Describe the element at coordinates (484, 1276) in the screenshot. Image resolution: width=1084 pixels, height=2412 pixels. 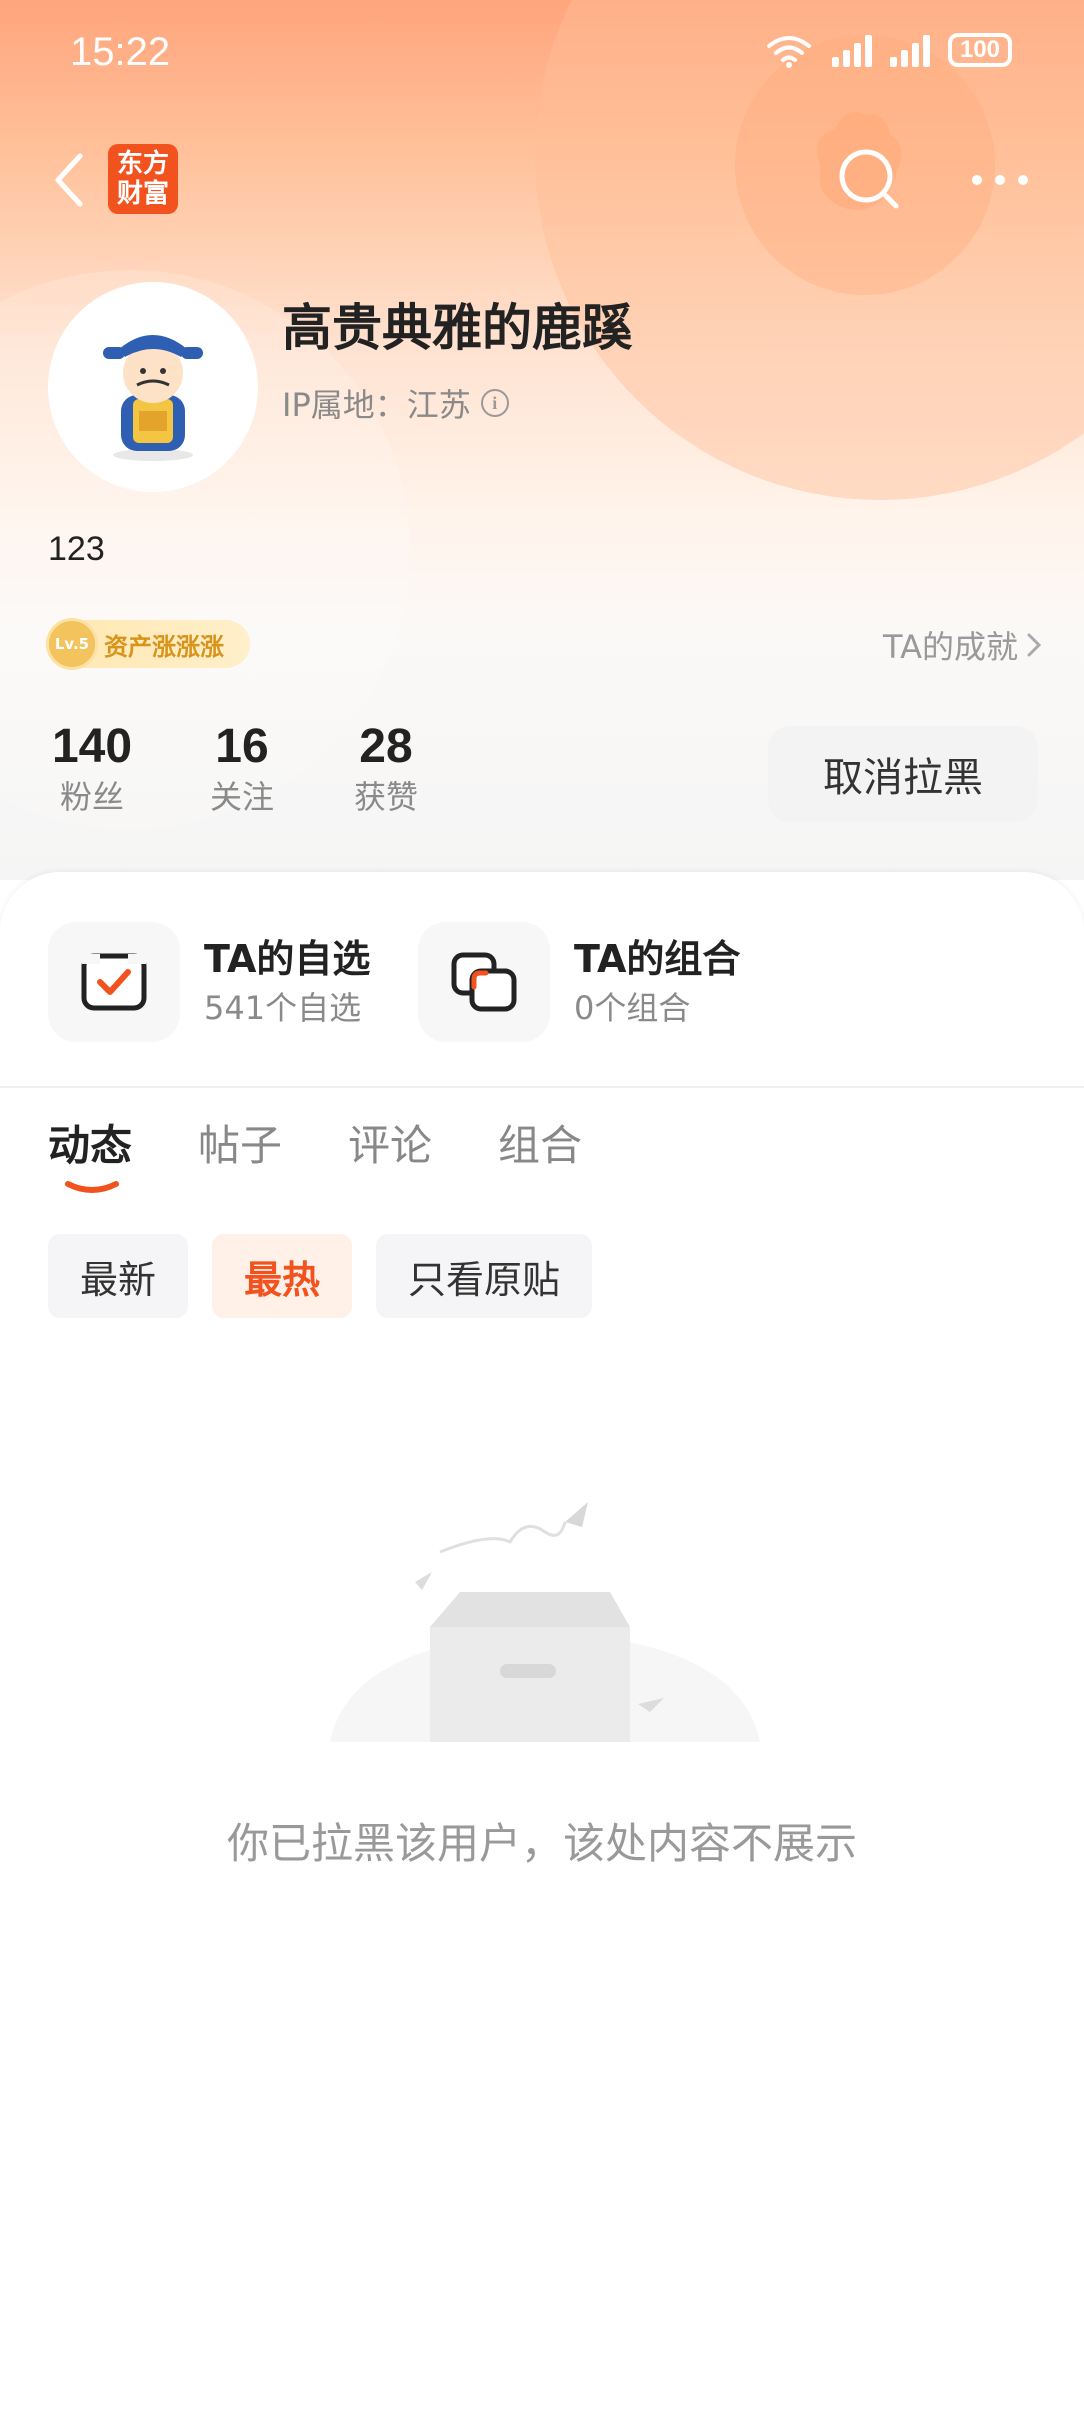
I see `filter-original-only: 只看原贴` at that location.